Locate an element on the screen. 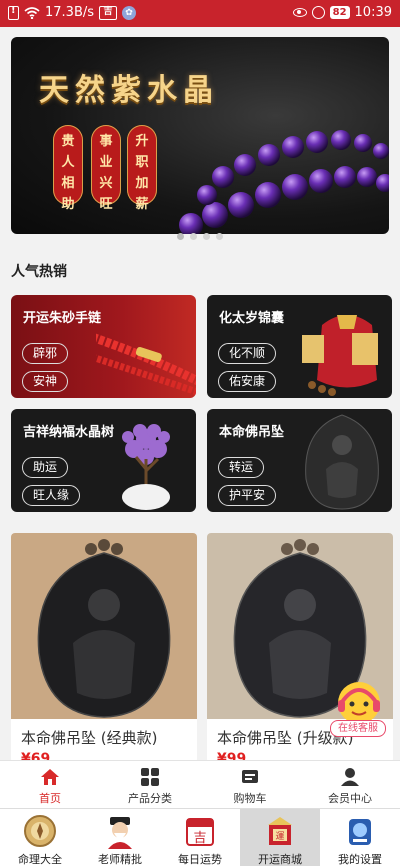 This screenshot has width=400, height=866. promo-tag: 辟邪 is located at coordinates (45, 353).